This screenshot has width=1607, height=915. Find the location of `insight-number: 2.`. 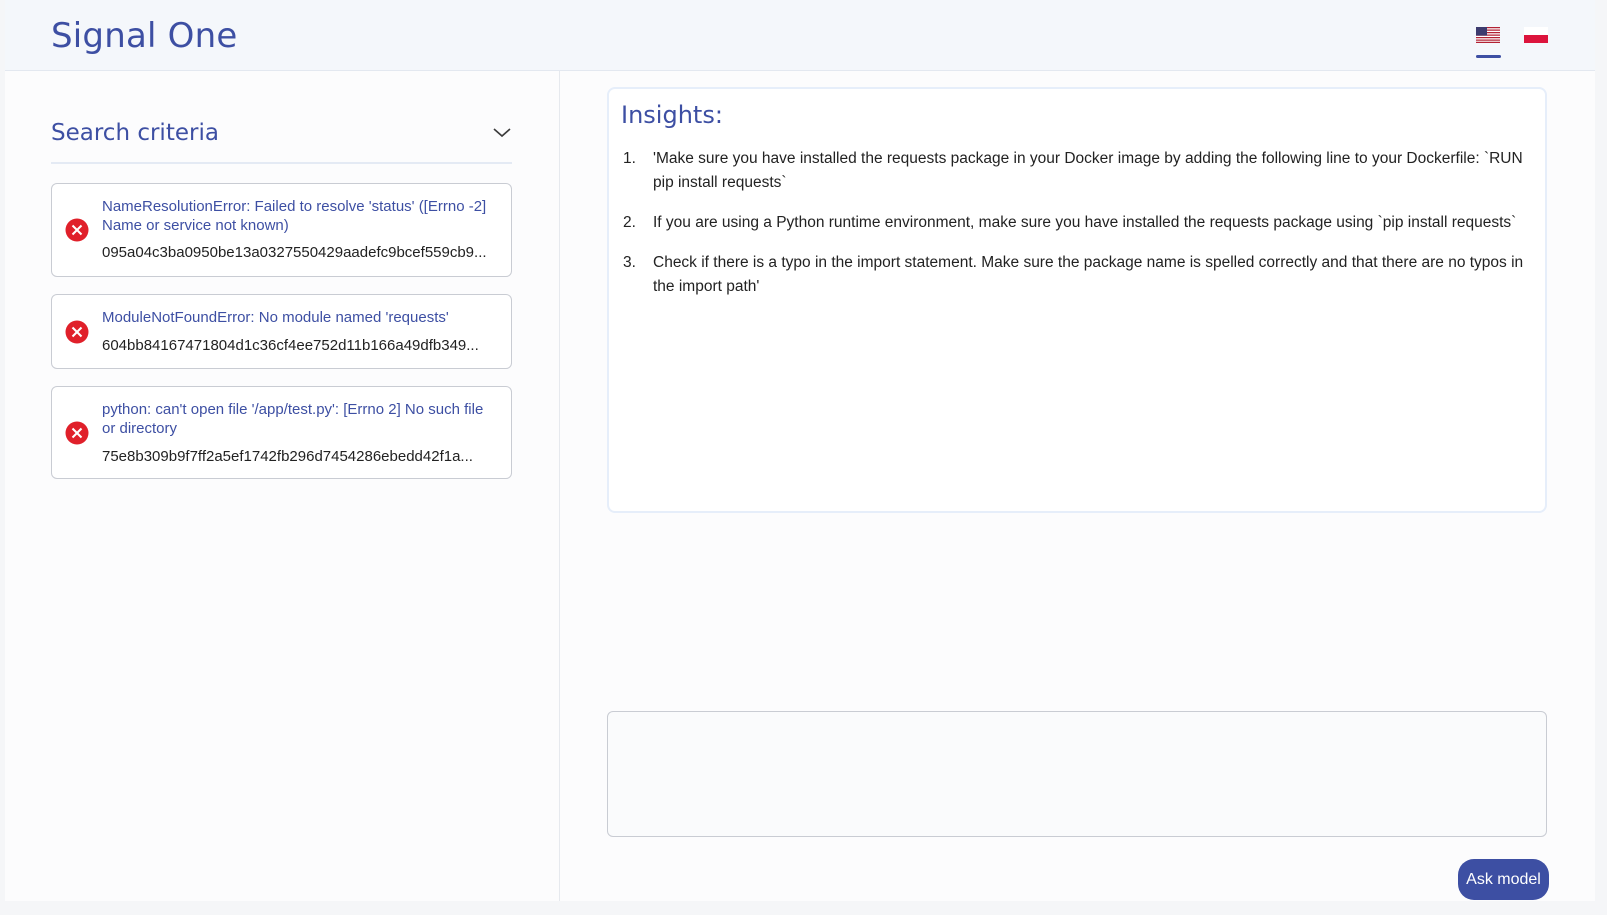

insight-number: 2. is located at coordinates (629, 222).